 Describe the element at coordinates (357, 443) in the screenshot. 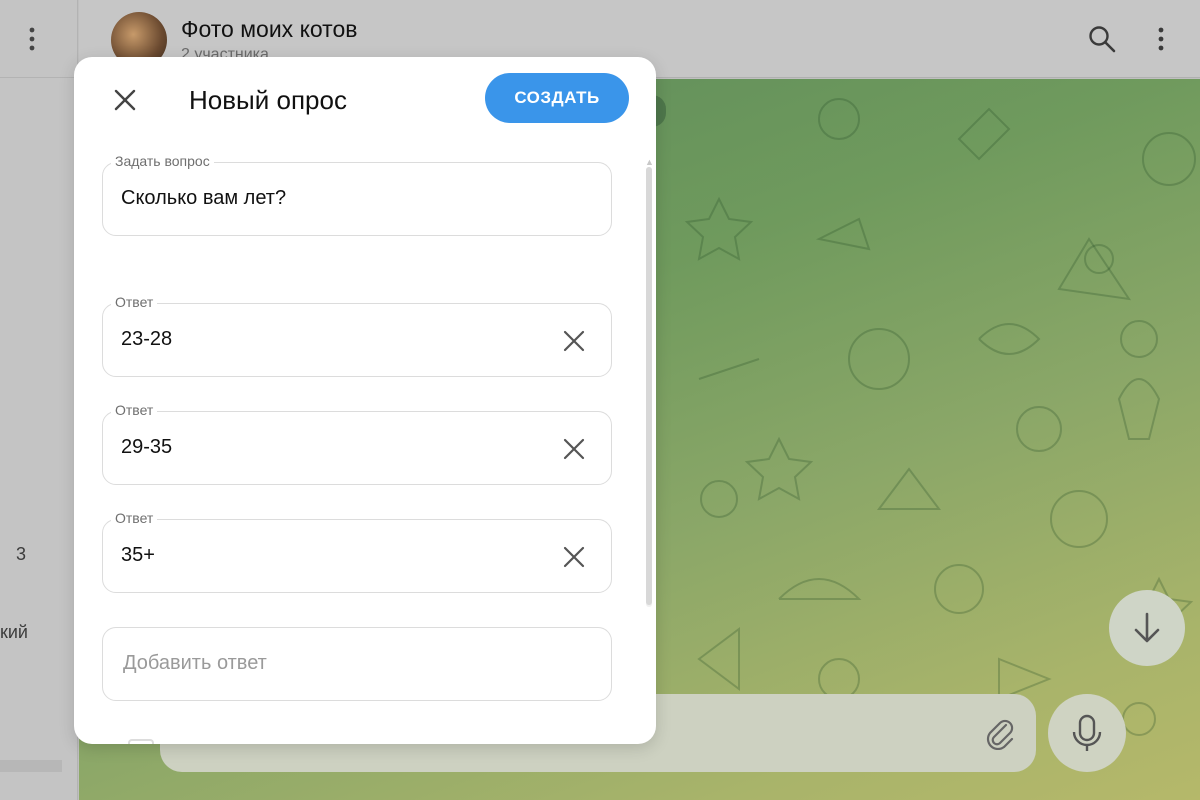

I see `answer-field-2: Ответ 29-35` at that location.